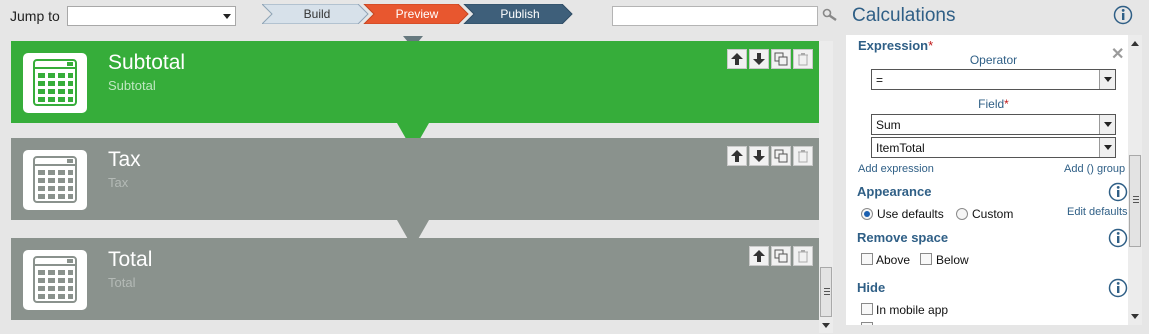 The width and height of the screenshot is (1149, 334). What do you see at coordinates (1097, 212) in the screenshot?
I see `edit-defaults-link: Edit defaults` at bounding box center [1097, 212].